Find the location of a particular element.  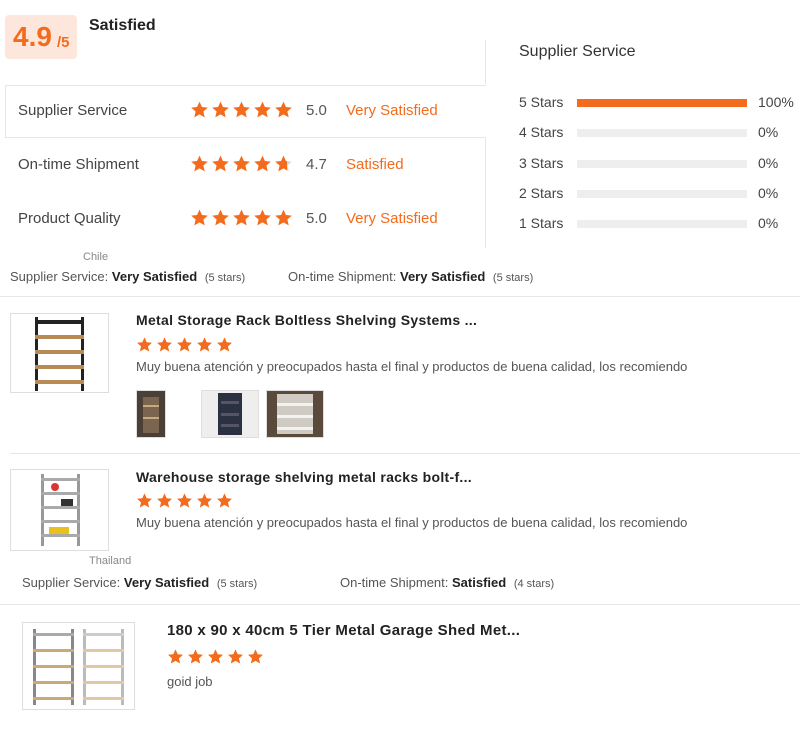

distribution-bar-fill is located at coordinates (662, 103).